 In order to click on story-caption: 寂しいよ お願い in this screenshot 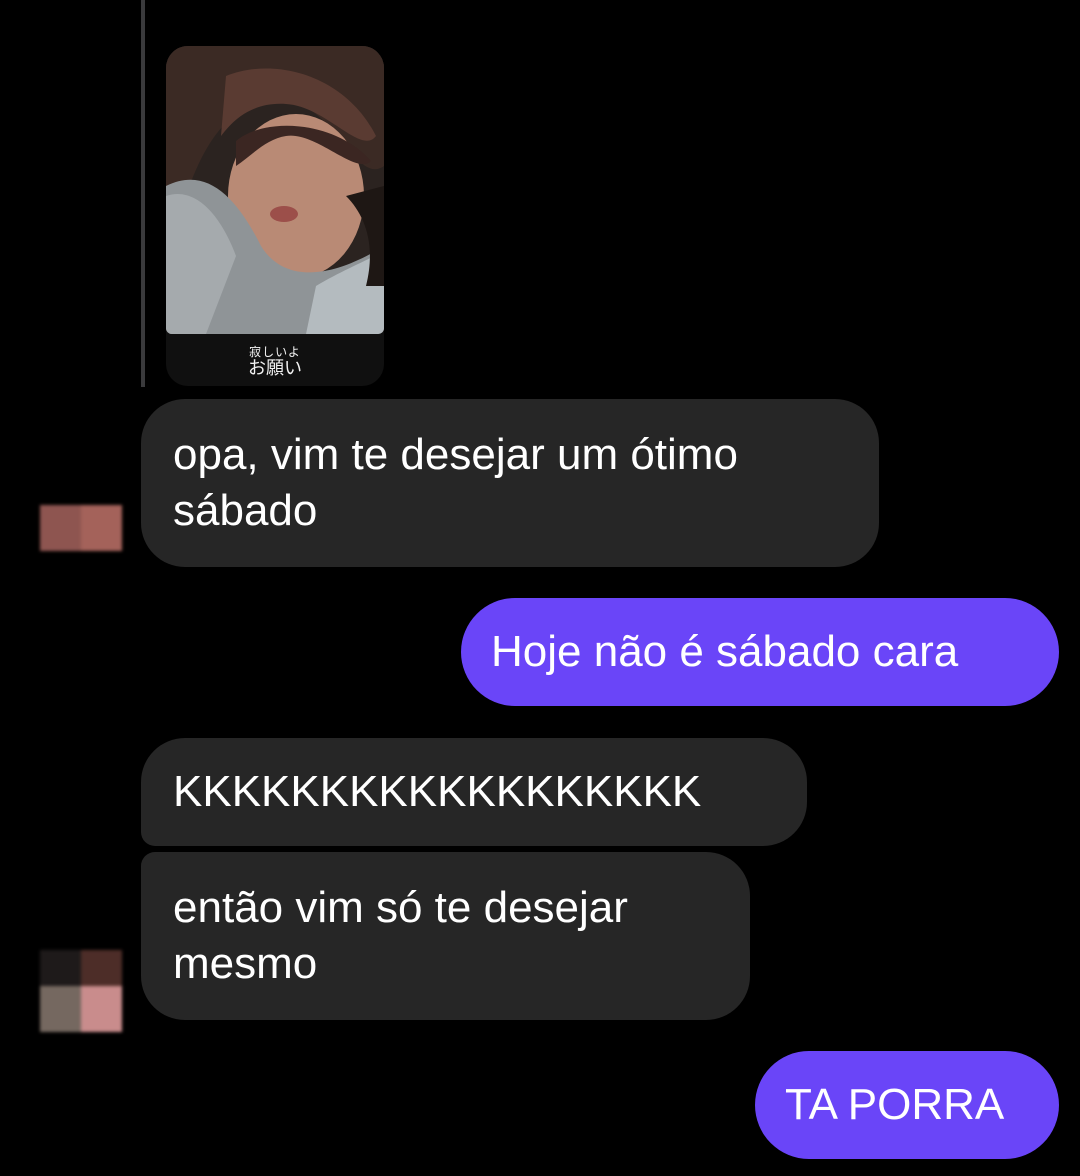, I will do `click(275, 361)`.